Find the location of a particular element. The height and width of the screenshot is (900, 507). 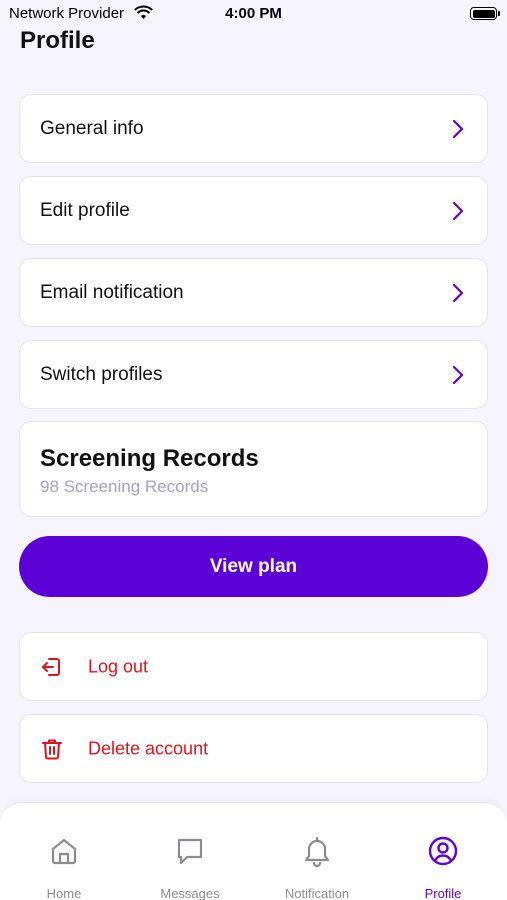

page-title: Profile is located at coordinates (57, 40).